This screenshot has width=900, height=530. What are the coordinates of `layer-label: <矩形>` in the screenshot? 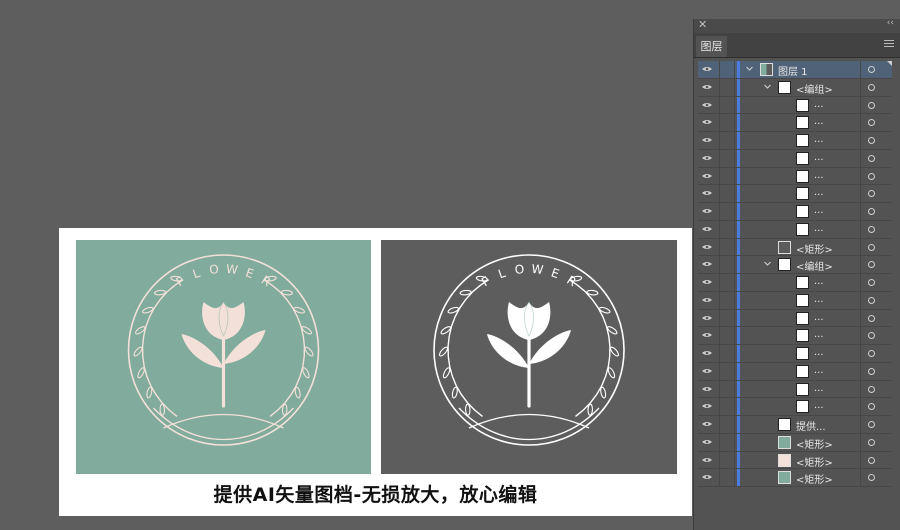 It's located at (814, 481).